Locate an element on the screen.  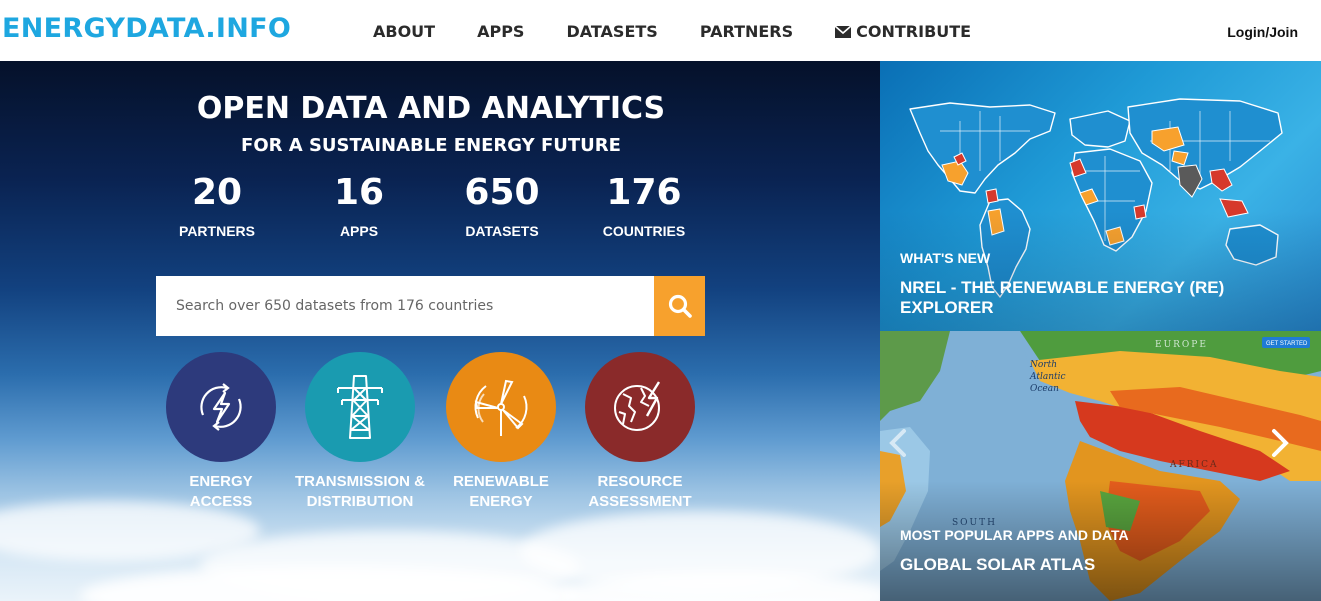
category-resource-assessment: RESOURCE ASSESSMENT is located at coordinates (640, 432).